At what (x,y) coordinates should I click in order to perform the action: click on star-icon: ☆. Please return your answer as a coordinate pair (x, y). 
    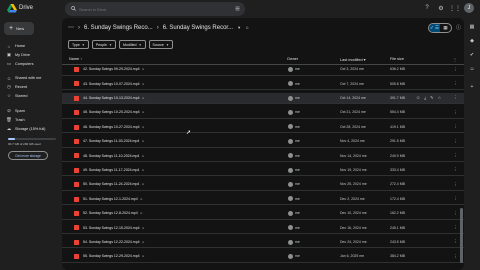
    Looking at the image, I should click on (440, 97).